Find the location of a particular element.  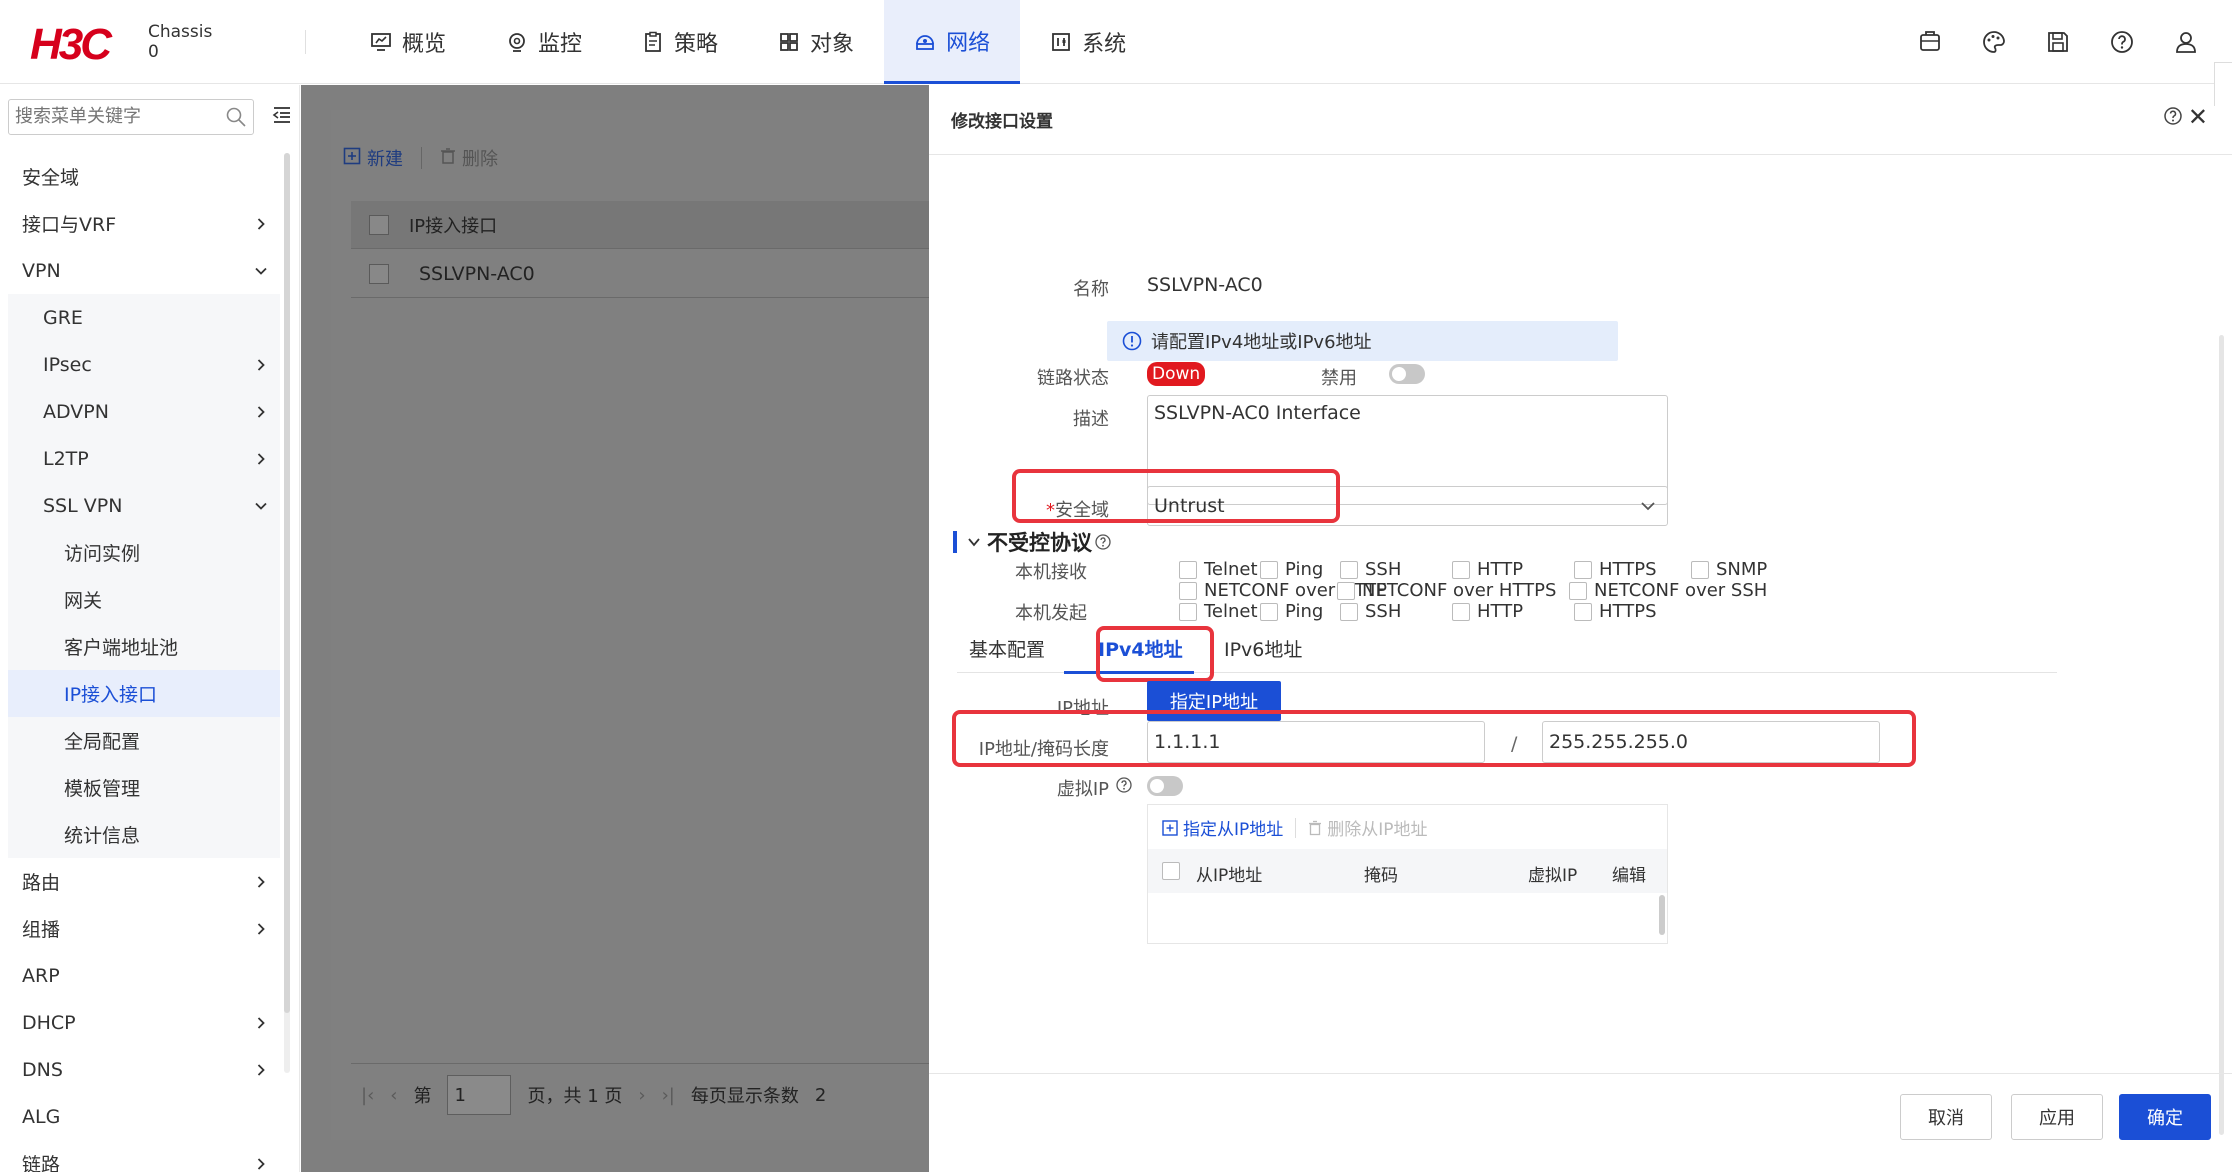

nav-monitor: 监控 is located at coordinates (544, 42).